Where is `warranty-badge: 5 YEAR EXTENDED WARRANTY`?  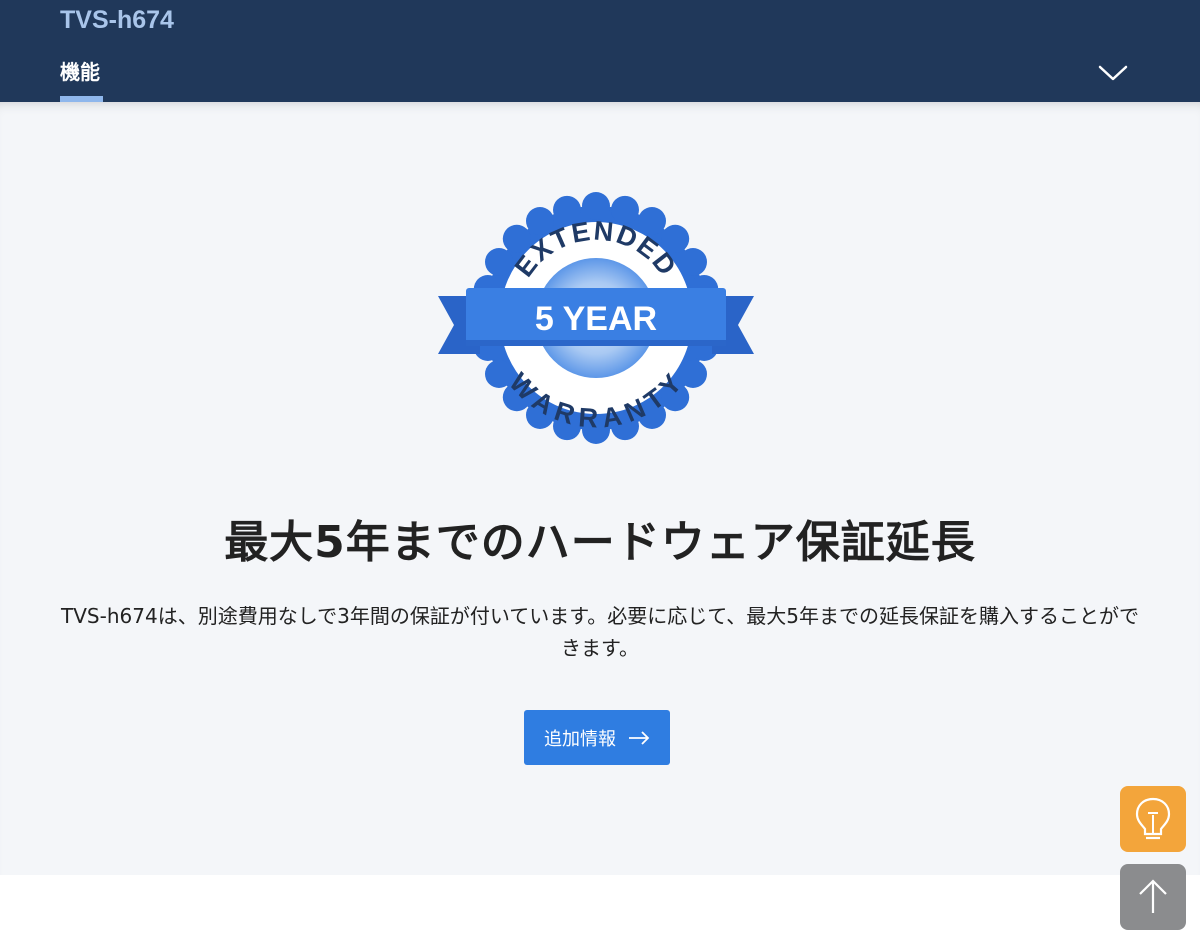 warranty-badge: 5 YEAR EXTENDED WARRANTY is located at coordinates (596, 318).